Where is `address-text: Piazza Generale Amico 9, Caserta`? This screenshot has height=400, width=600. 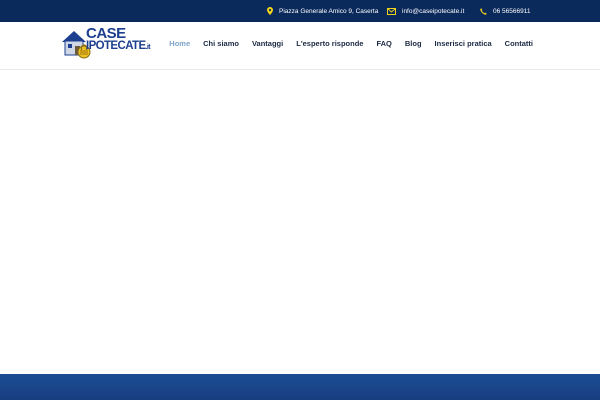 address-text: Piazza Generale Amico 9, Caserta is located at coordinates (329, 11).